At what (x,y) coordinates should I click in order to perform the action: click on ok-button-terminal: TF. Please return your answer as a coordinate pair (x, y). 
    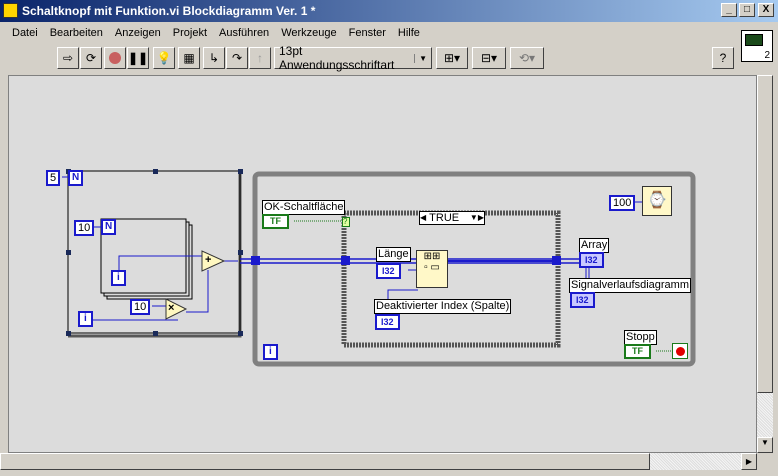
    Looking at the image, I should click on (275, 221).